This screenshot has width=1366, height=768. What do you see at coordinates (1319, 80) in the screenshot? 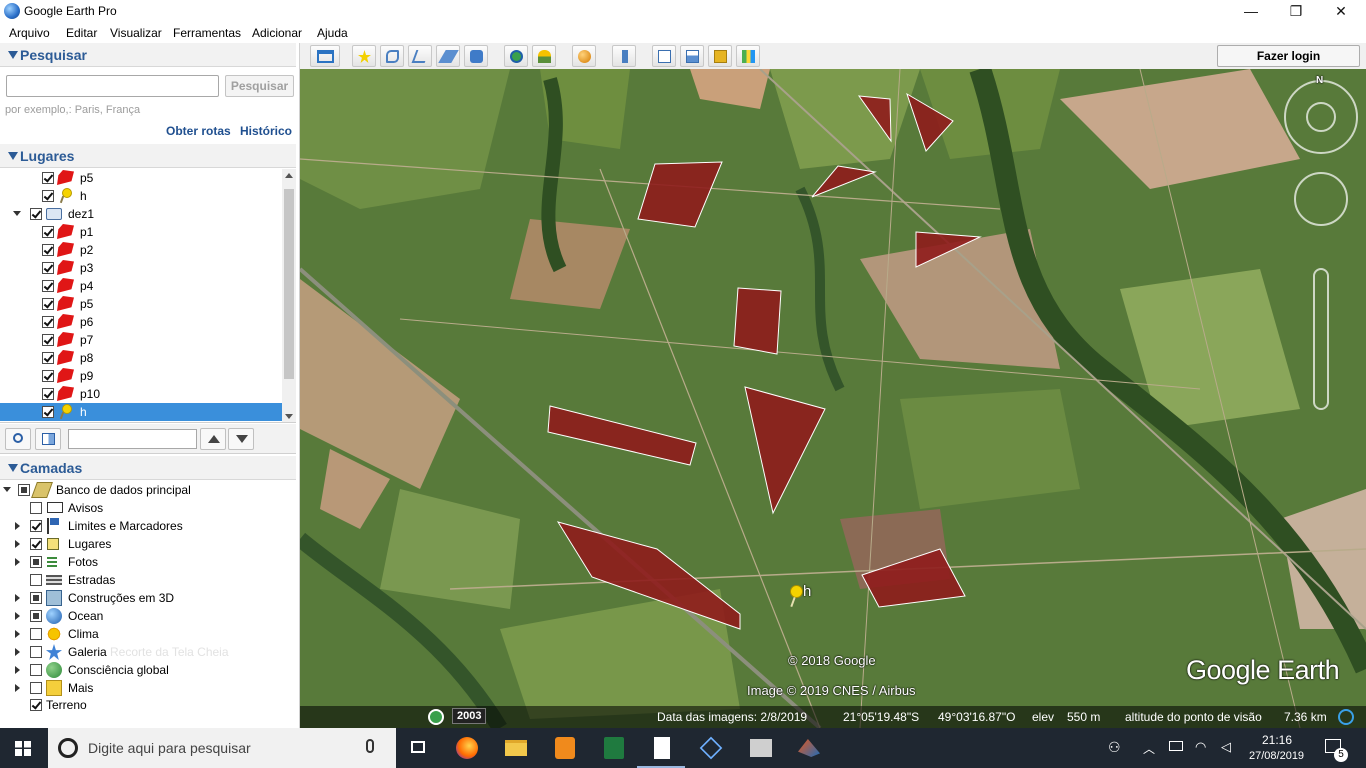
I see `compass-north-label: N` at bounding box center [1319, 80].